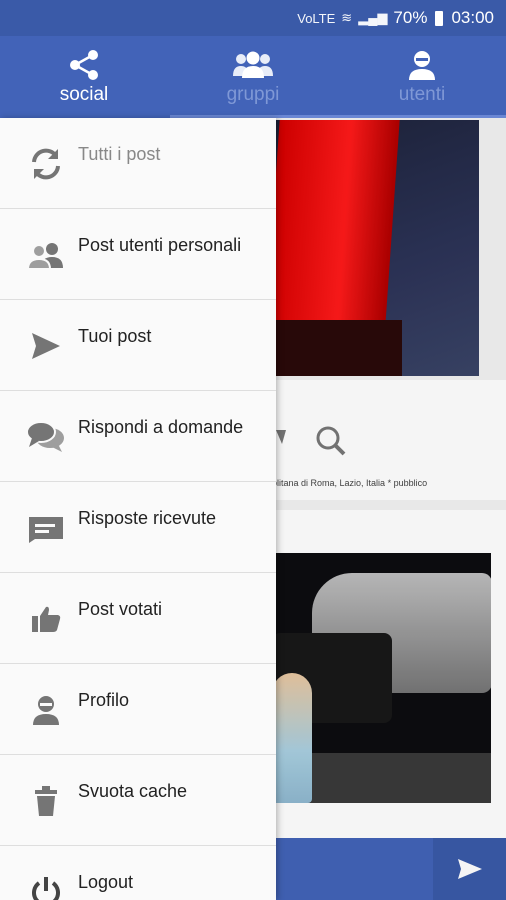  What do you see at coordinates (253, 65) in the screenshot?
I see `group-icon` at bounding box center [253, 65].